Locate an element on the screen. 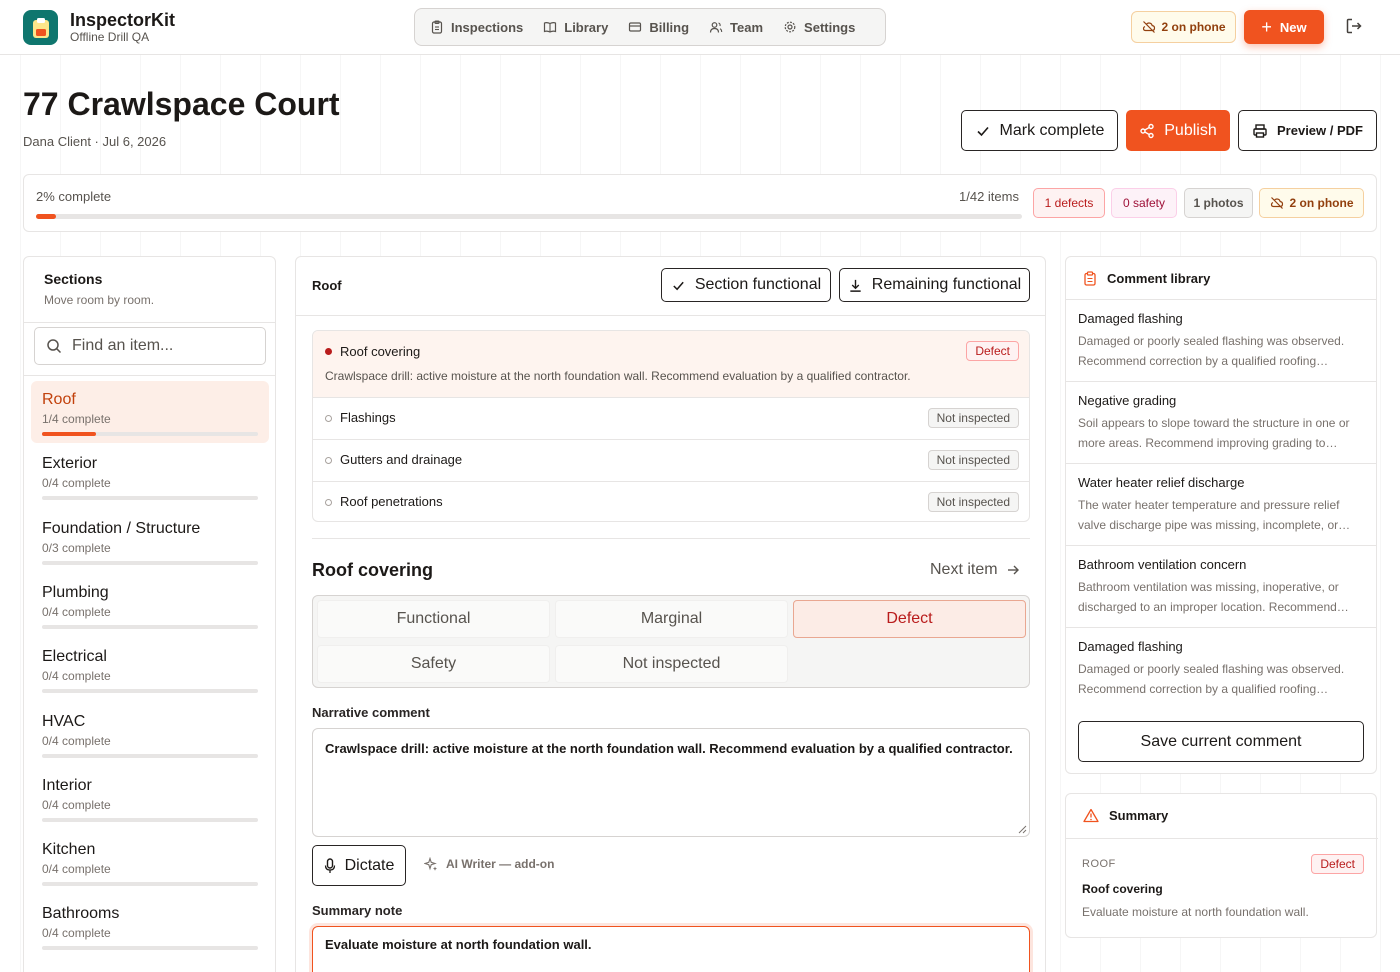 The image size is (1400, 972). nav-team: Team is located at coordinates (736, 27).